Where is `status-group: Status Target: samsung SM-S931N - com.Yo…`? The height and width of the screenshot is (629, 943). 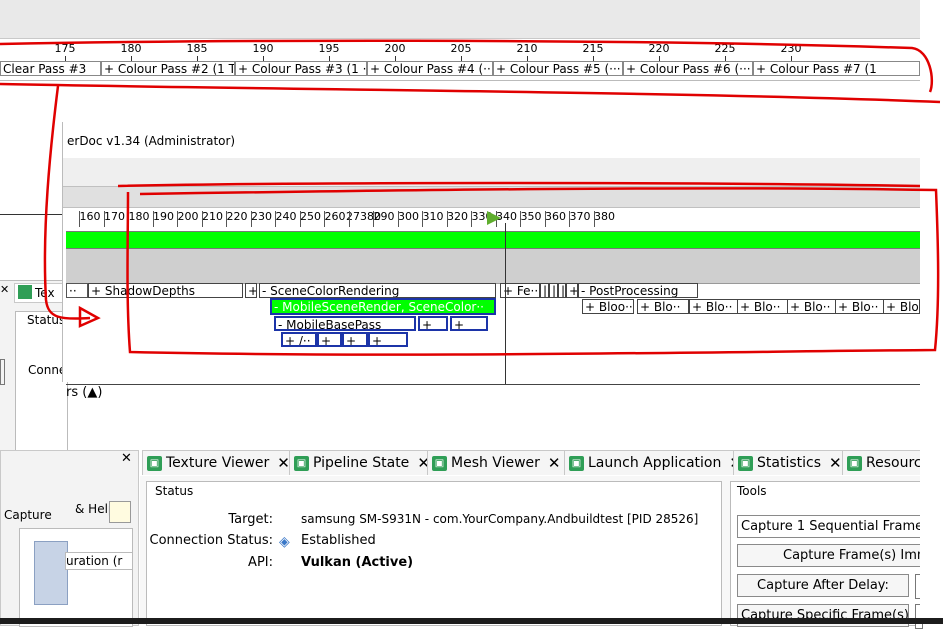 status-group: Status Target: samsung SM-S931N - com.Yo… is located at coordinates (434, 553).